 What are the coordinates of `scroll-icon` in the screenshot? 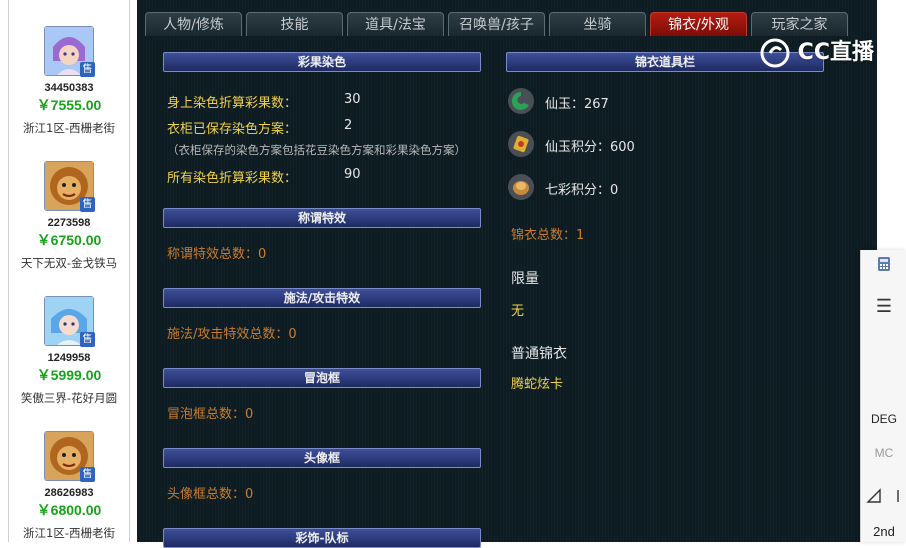 It's located at (521, 144).